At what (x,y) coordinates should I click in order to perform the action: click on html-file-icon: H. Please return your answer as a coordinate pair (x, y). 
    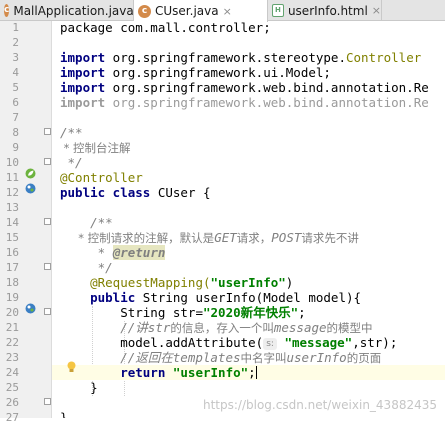
    Looking at the image, I should click on (278, 10).